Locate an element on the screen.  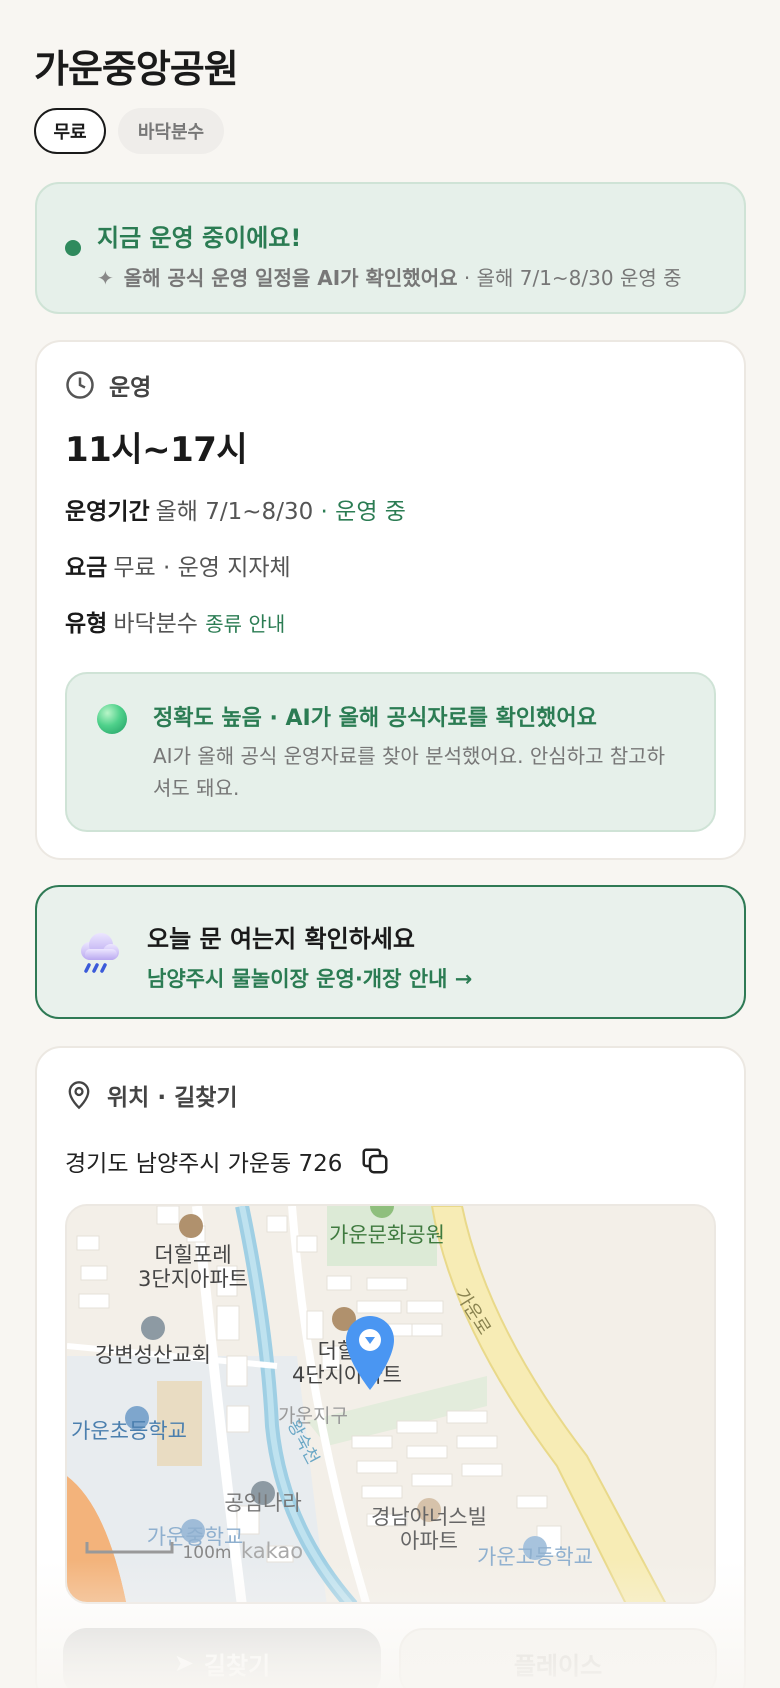
copy-icon is located at coordinates (375, 1161).